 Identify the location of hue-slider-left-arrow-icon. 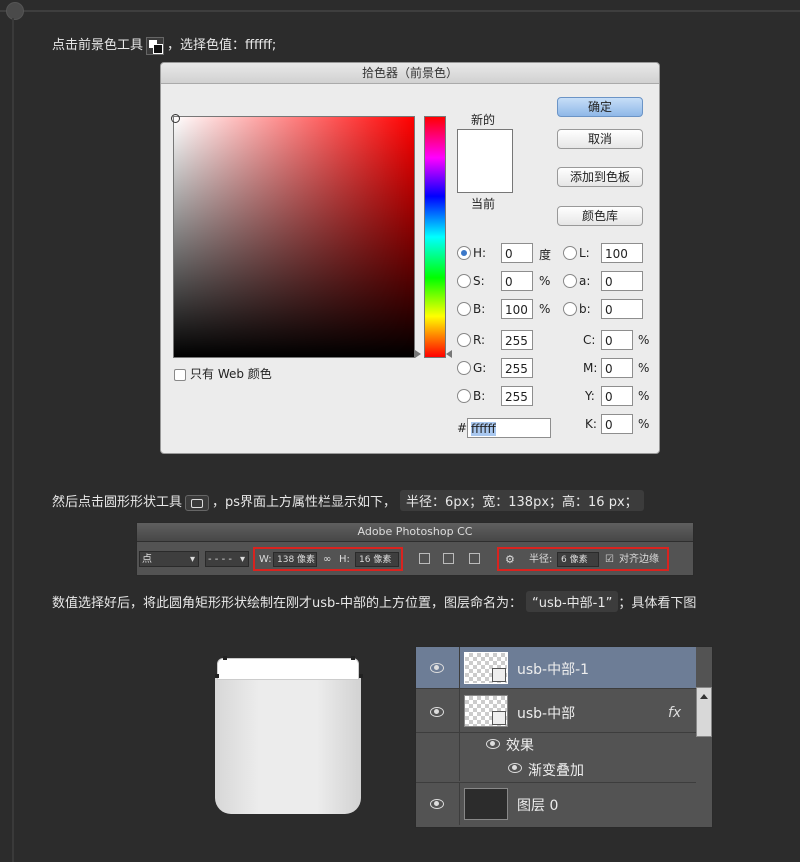
(418, 354).